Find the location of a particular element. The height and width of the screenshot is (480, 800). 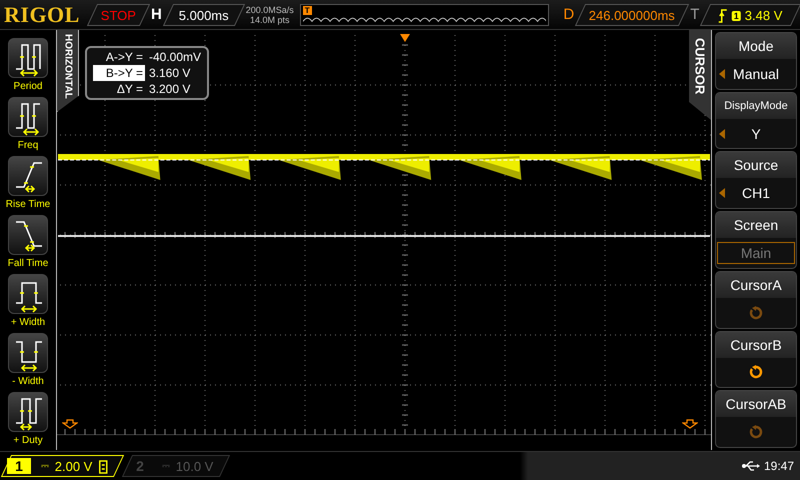

measure-label: + Duty is located at coordinates (28, 441).